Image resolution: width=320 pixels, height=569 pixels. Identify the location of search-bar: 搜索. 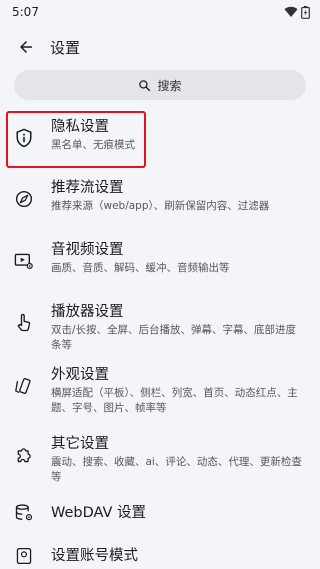
(160, 85).